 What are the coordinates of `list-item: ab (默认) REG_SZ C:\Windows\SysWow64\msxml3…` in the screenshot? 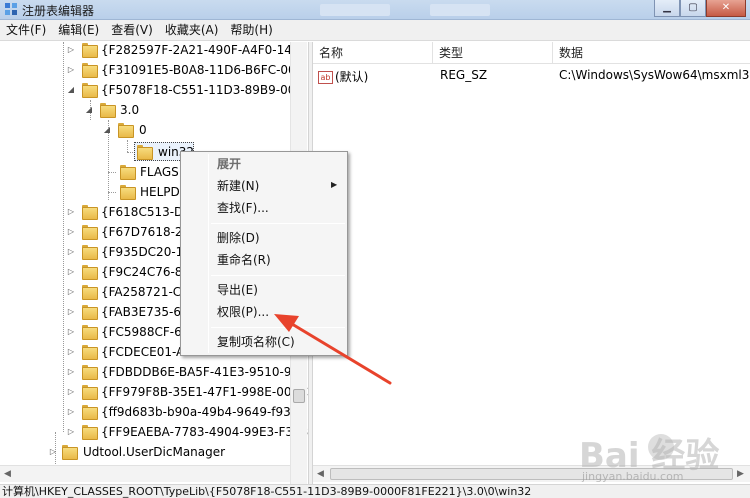 It's located at (531, 76).